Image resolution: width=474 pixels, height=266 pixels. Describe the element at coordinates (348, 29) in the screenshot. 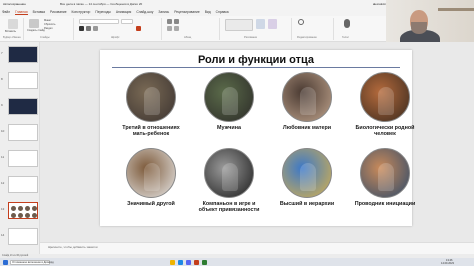

I see `voice-group: Голос` at that location.